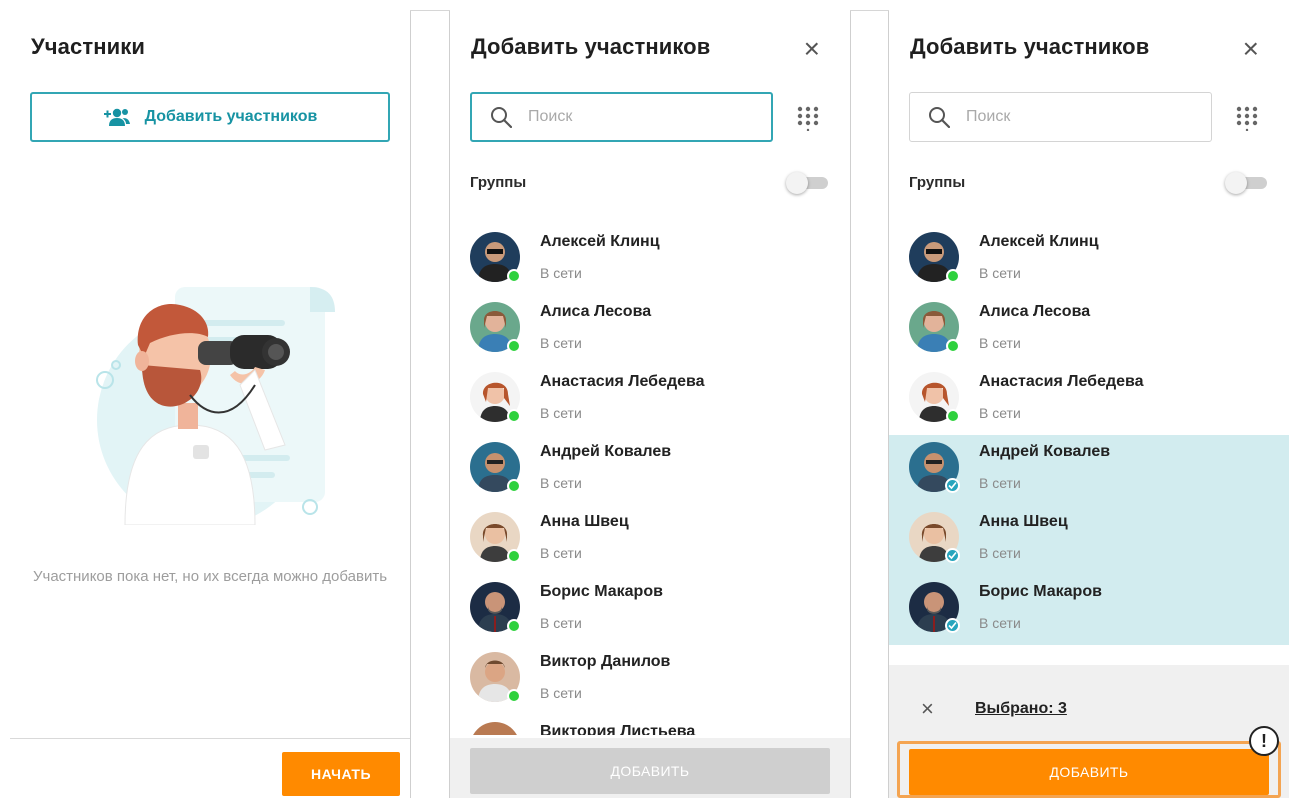  Describe the element at coordinates (88, 46) in the screenshot. I see `page-title: Участники` at that location.